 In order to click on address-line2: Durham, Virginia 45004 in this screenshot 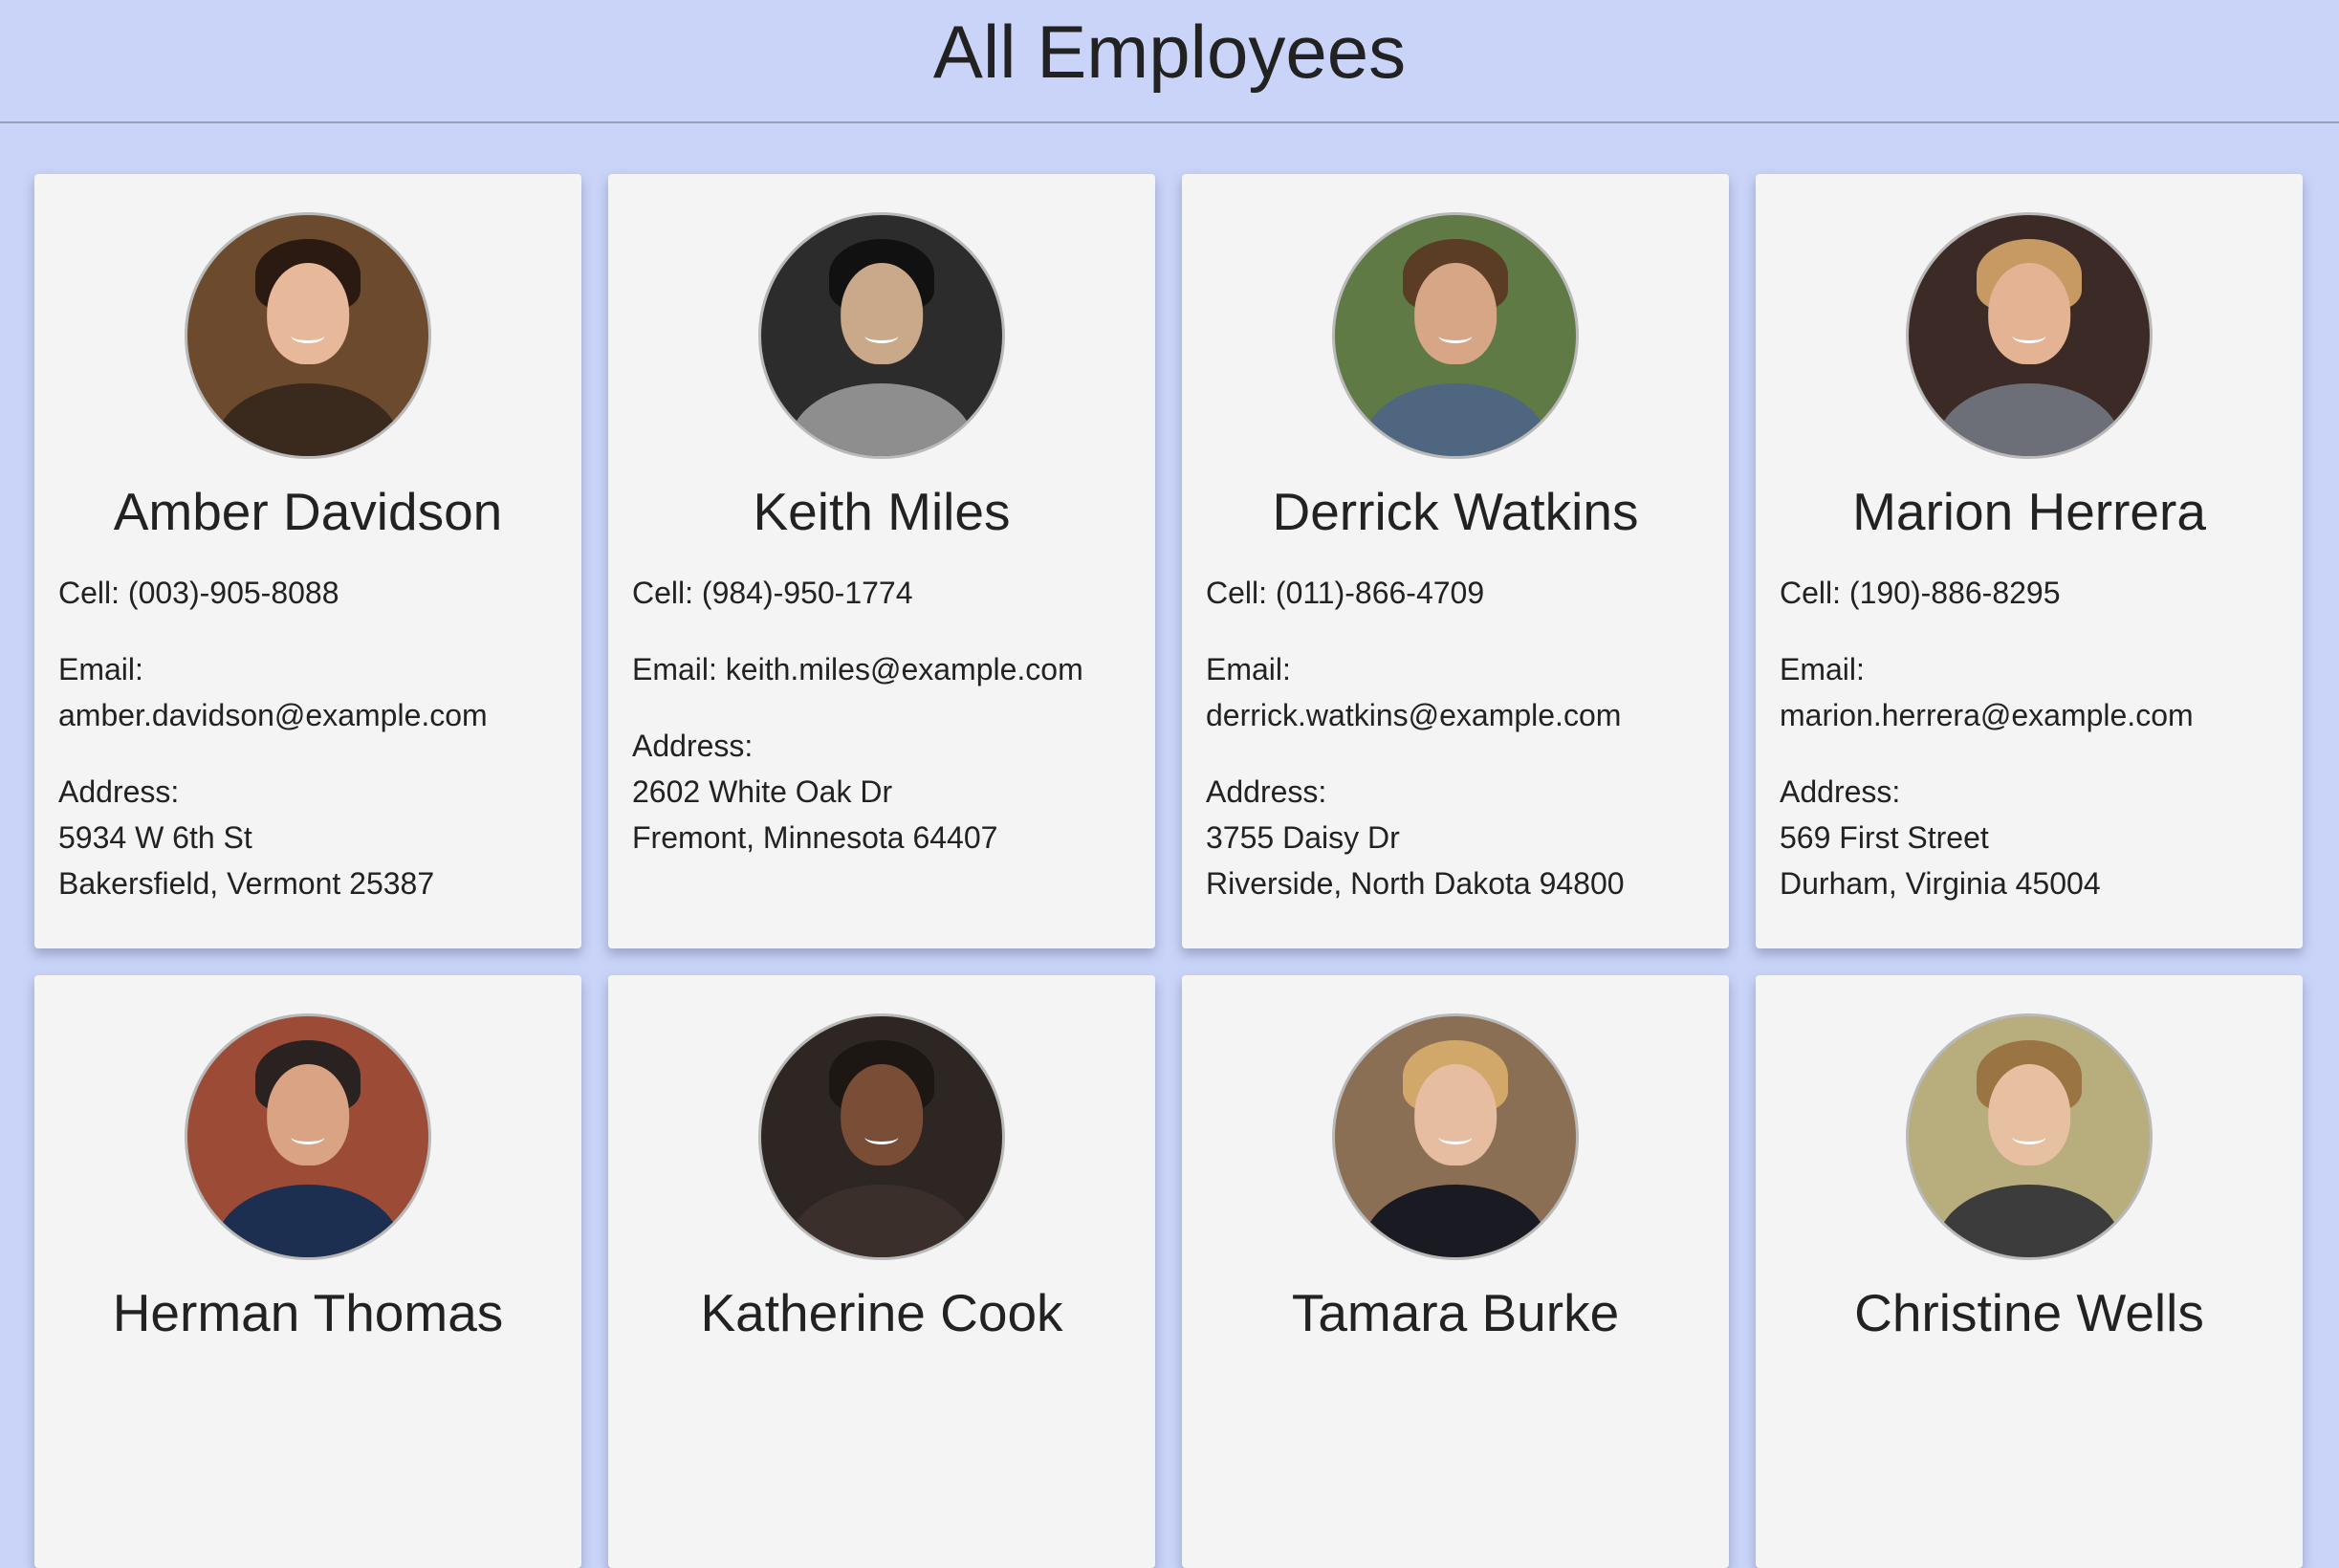, I will do `click(1940, 883)`.